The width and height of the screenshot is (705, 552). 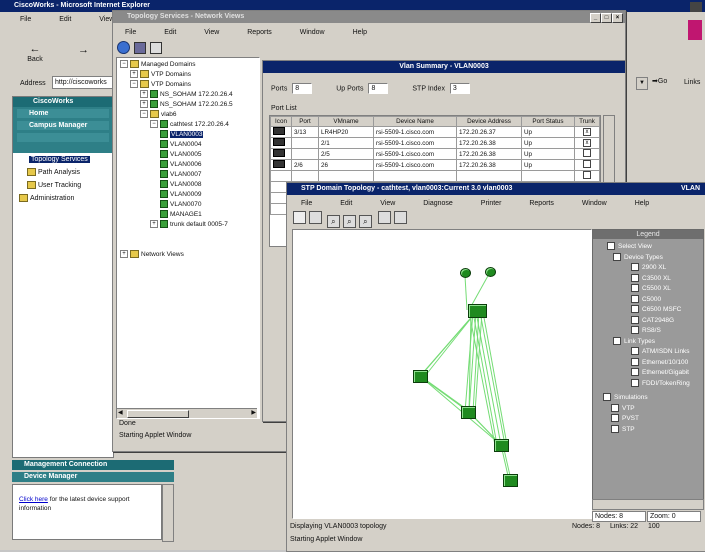 What do you see at coordinates (168, 513) in the screenshot?
I see `left-bottom-scrollbar` at bounding box center [168, 513].